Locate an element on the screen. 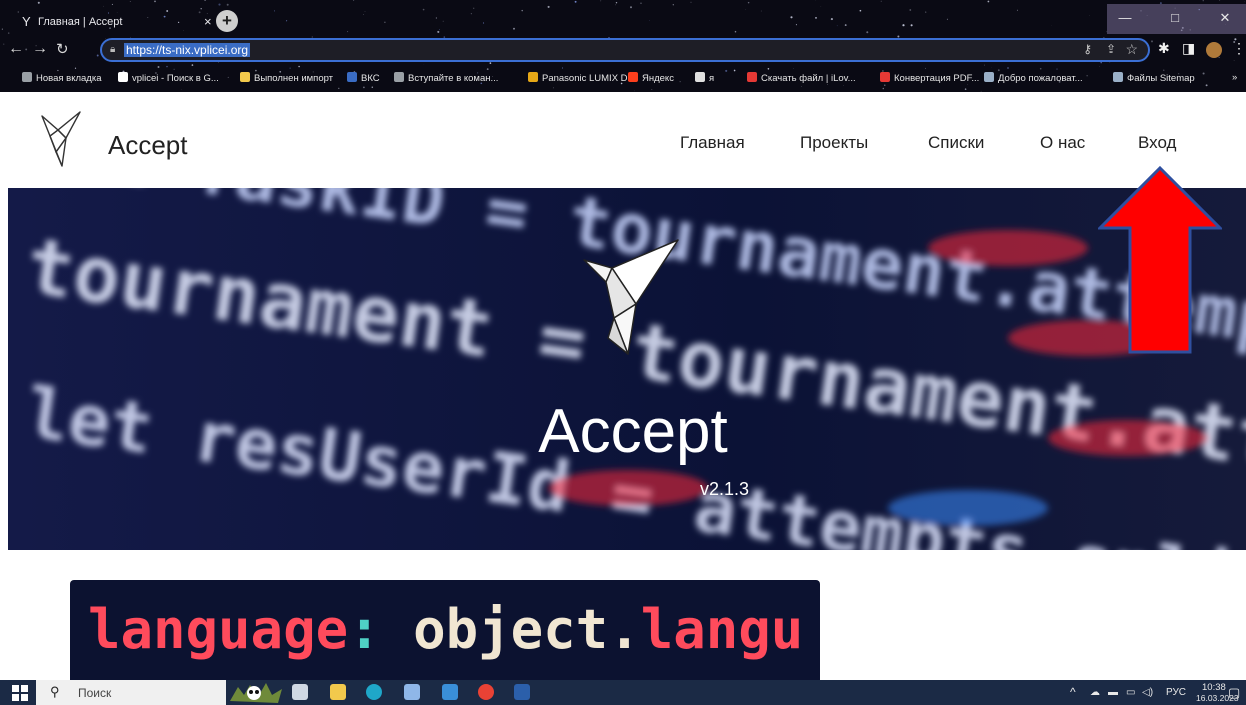  network-icon: ▭ is located at coordinates (1130, 692).